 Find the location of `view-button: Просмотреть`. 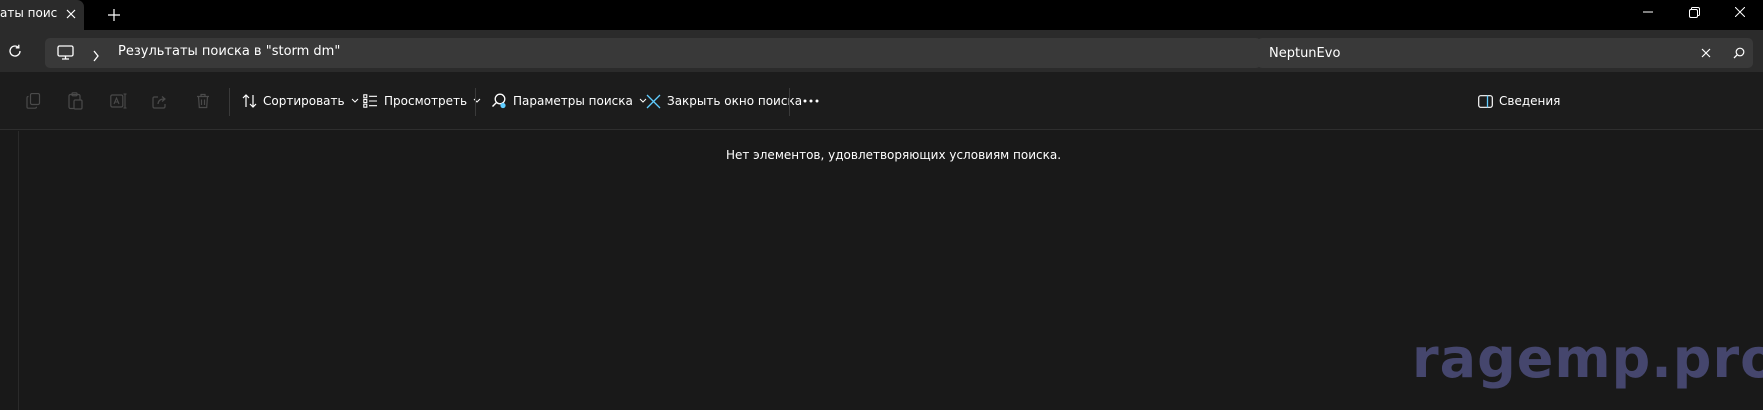

view-button: Просмотреть is located at coordinates (422, 101).